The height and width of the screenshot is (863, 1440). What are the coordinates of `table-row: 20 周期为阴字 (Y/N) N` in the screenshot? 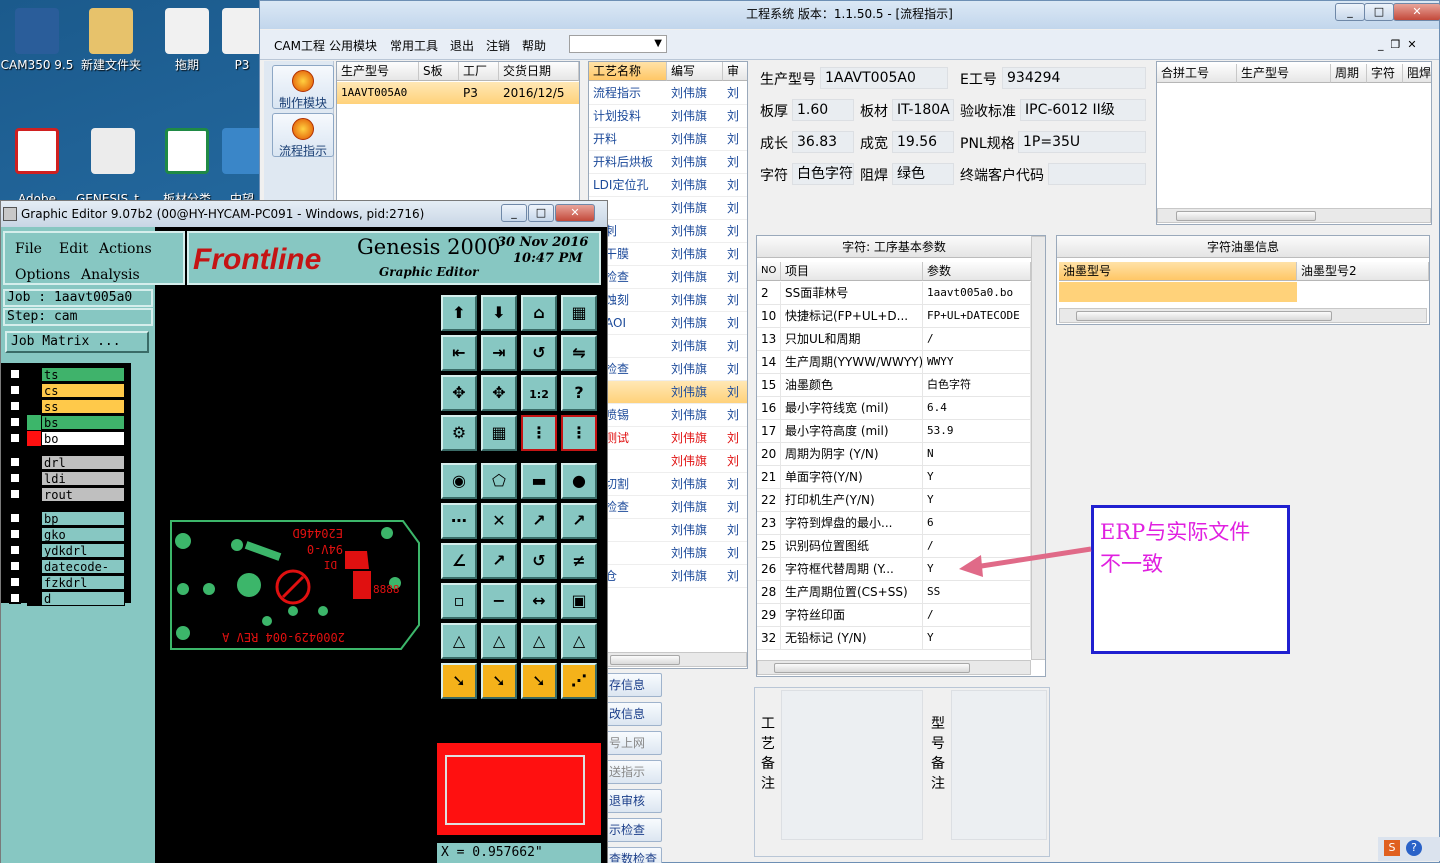 It's located at (894, 454).